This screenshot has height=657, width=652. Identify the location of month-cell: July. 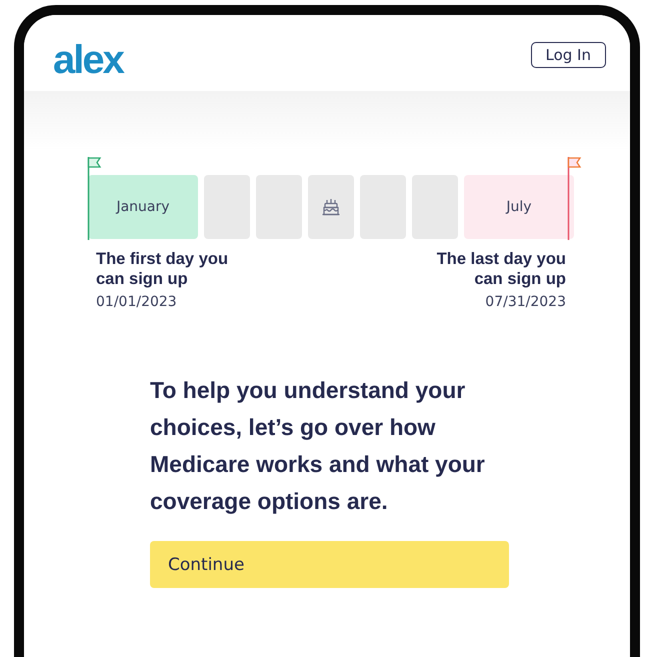
(519, 207).